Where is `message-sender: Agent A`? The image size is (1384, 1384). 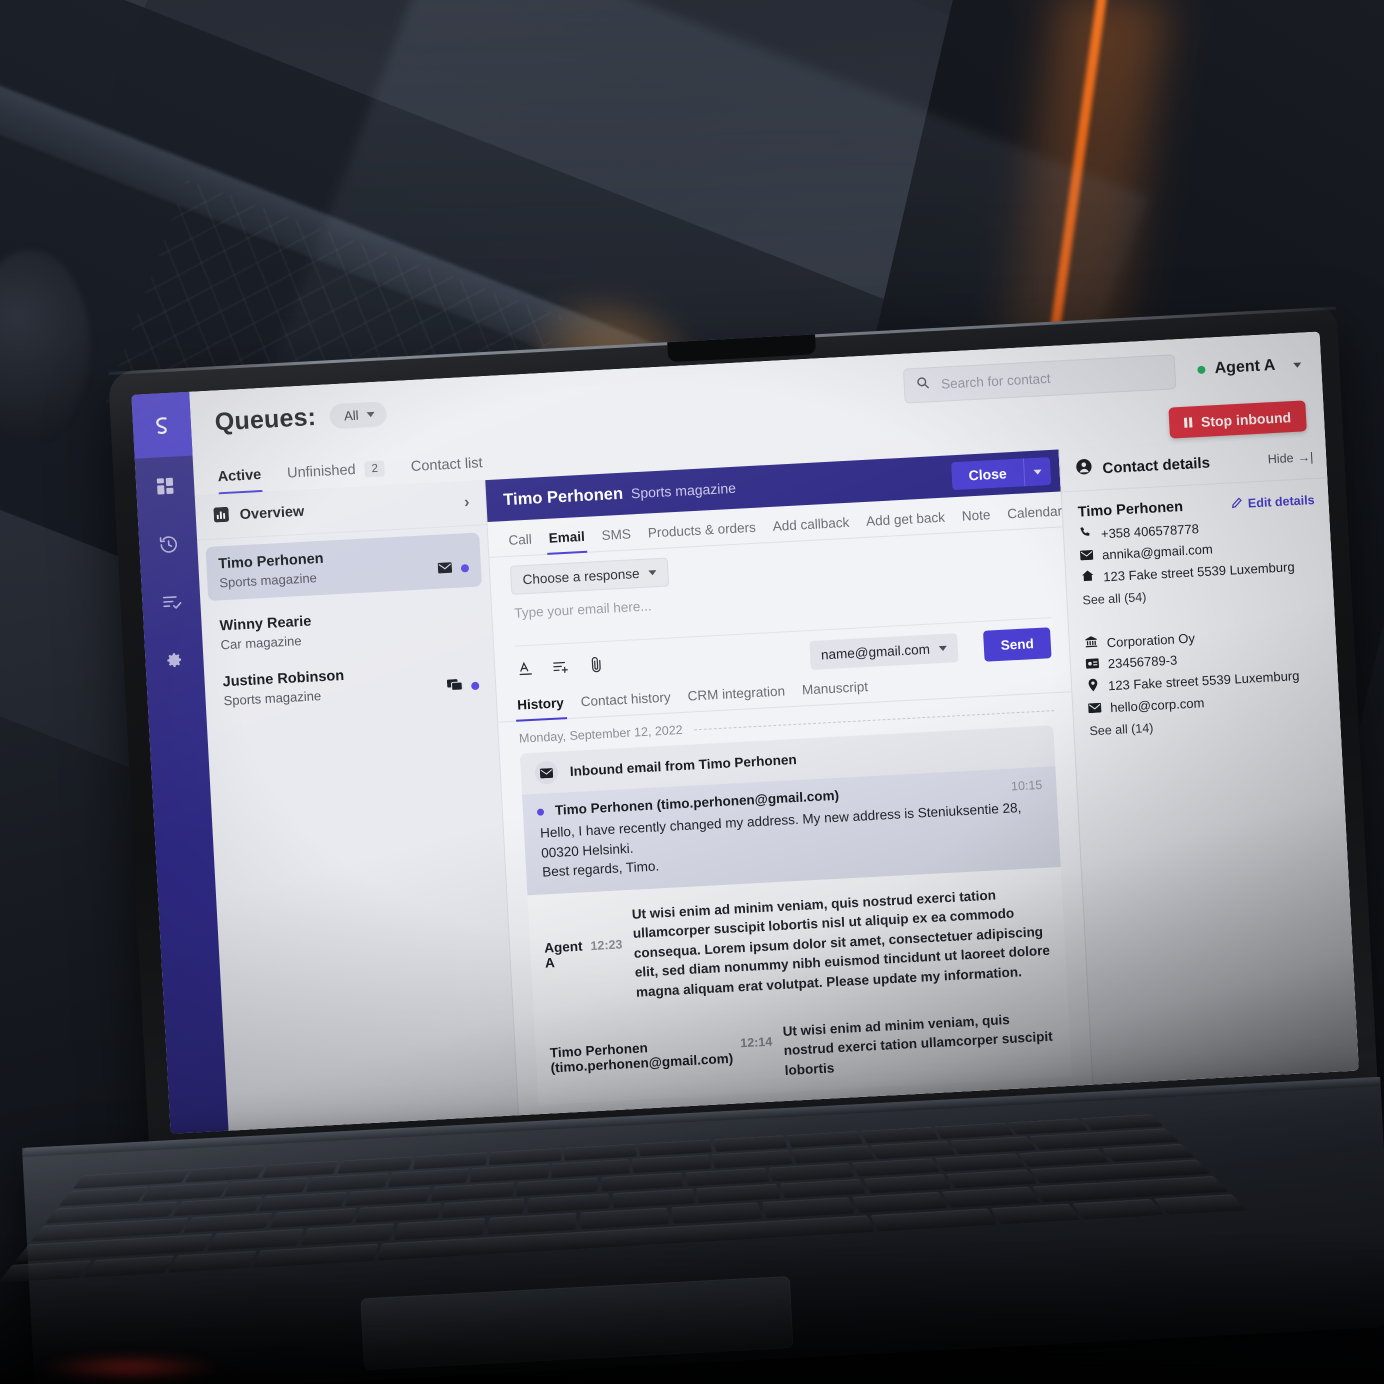 message-sender: Agent A is located at coordinates (563, 954).